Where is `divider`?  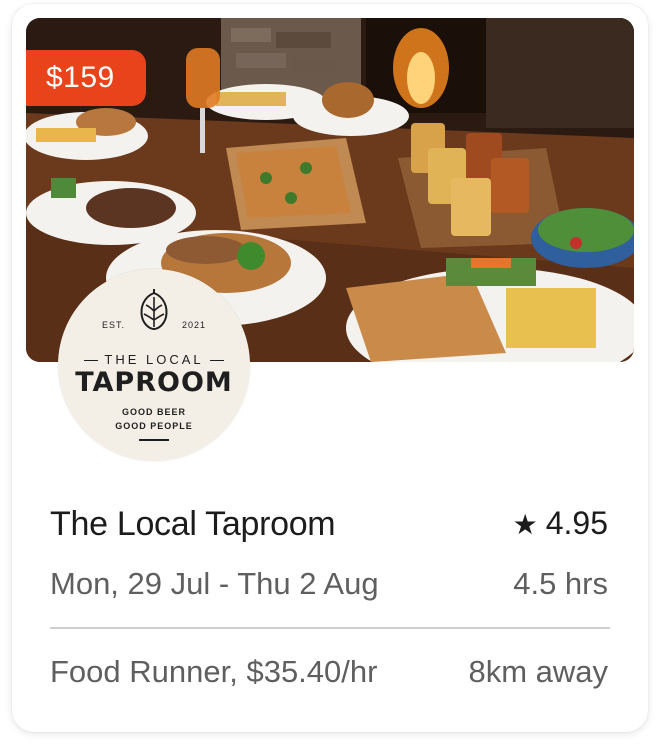 divider is located at coordinates (330, 628).